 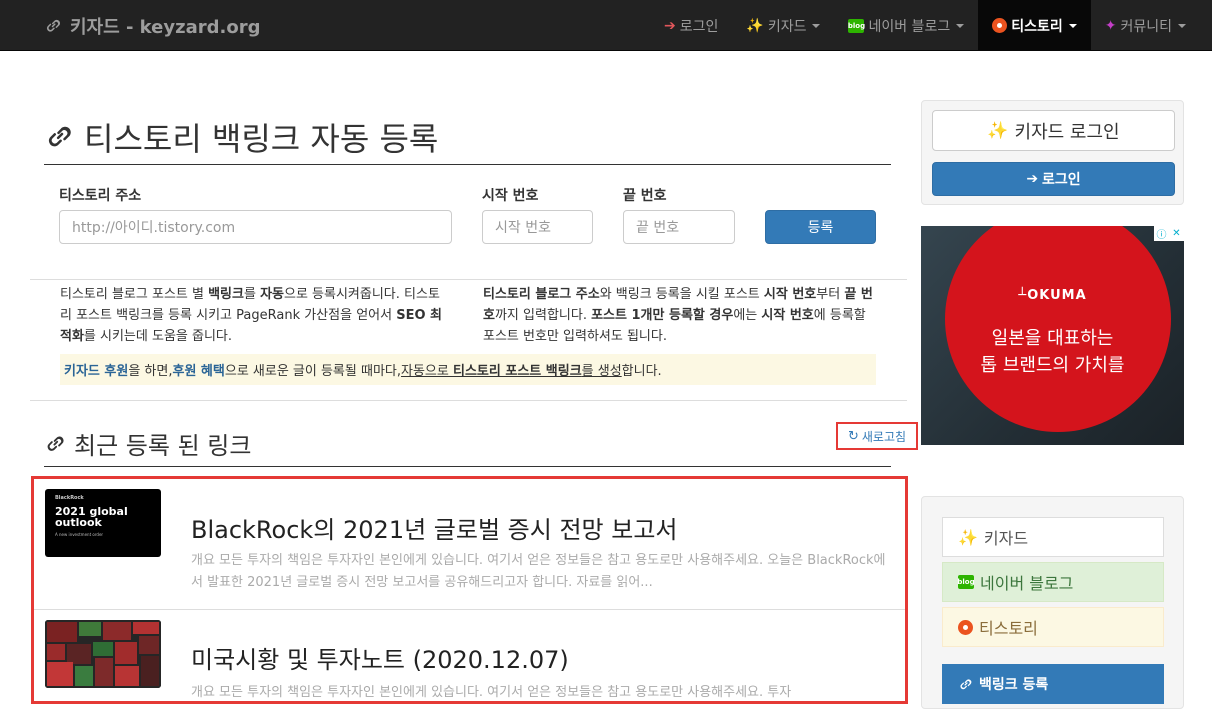 I want to click on notice-text: 합니다., so click(x=641, y=371).